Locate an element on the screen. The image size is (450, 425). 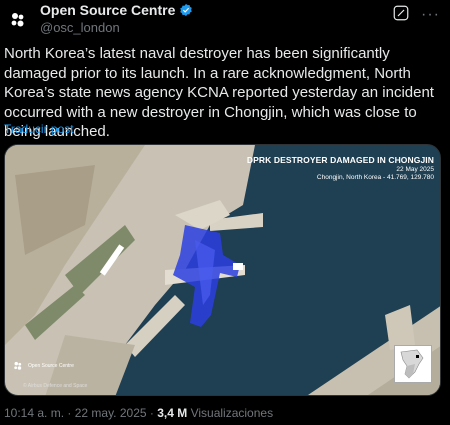
image-date: 22 May 2025 is located at coordinates (415, 169).